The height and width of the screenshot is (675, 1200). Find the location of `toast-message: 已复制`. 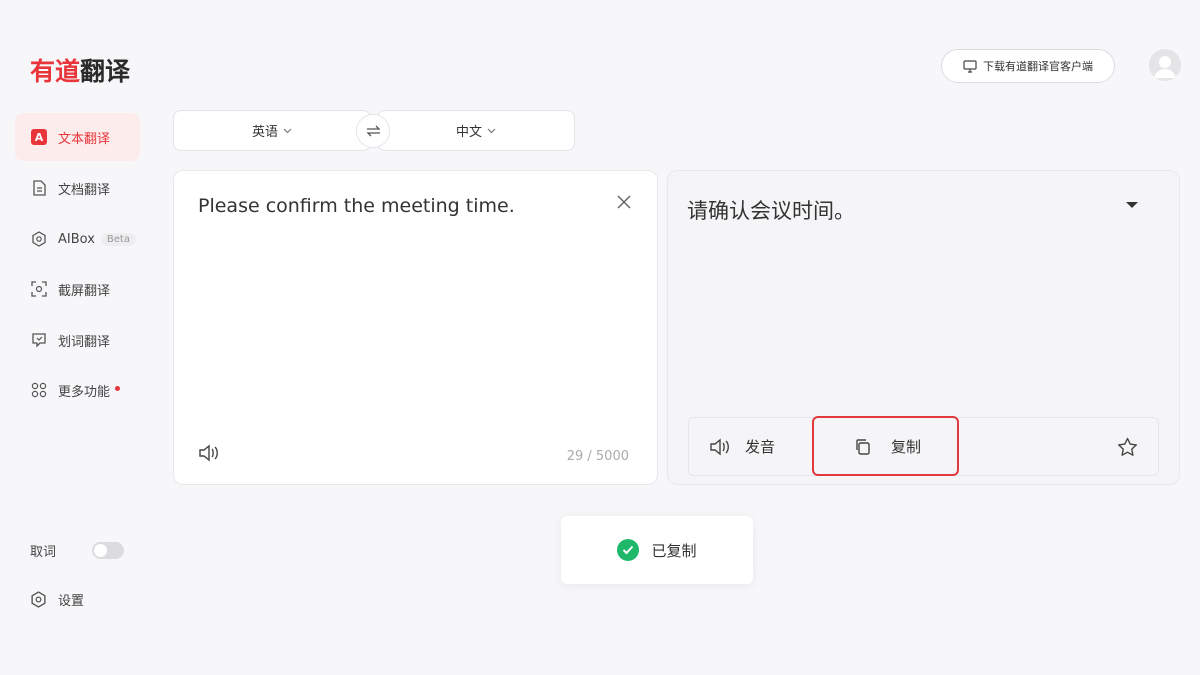

toast-message: 已复制 is located at coordinates (674, 550).